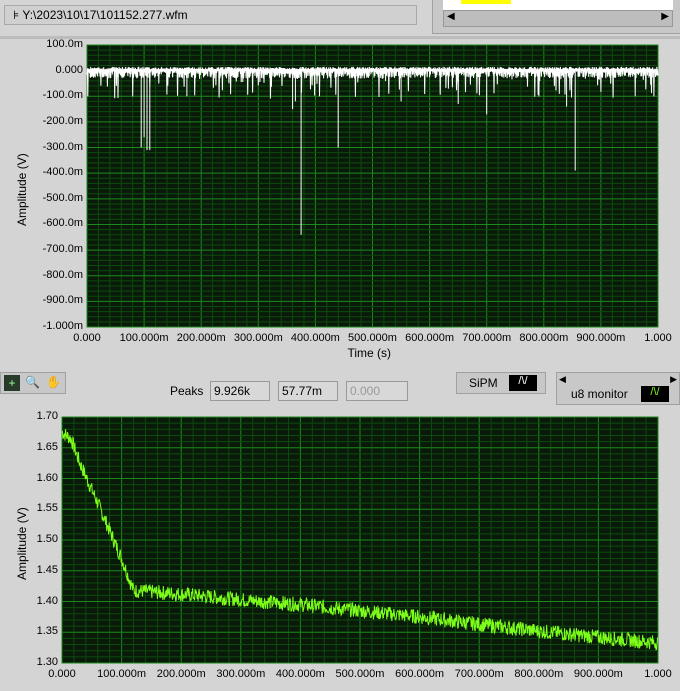 Image resolution: width=680 pixels, height=691 pixels. Describe the element at coordinates (62, 274) in the screenshot. I see `y-tick-label: -800.0m` at that location.